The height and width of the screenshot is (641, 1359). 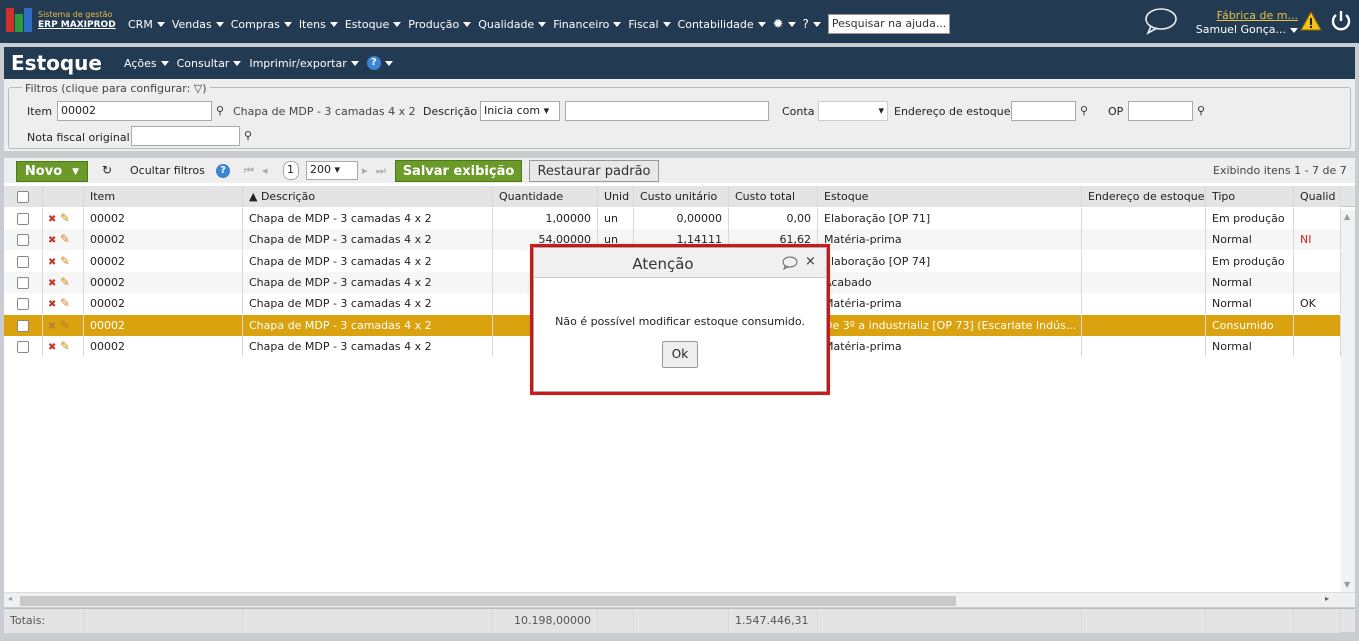 I want to click on checkbox-icon, so click(x=23, y=219).